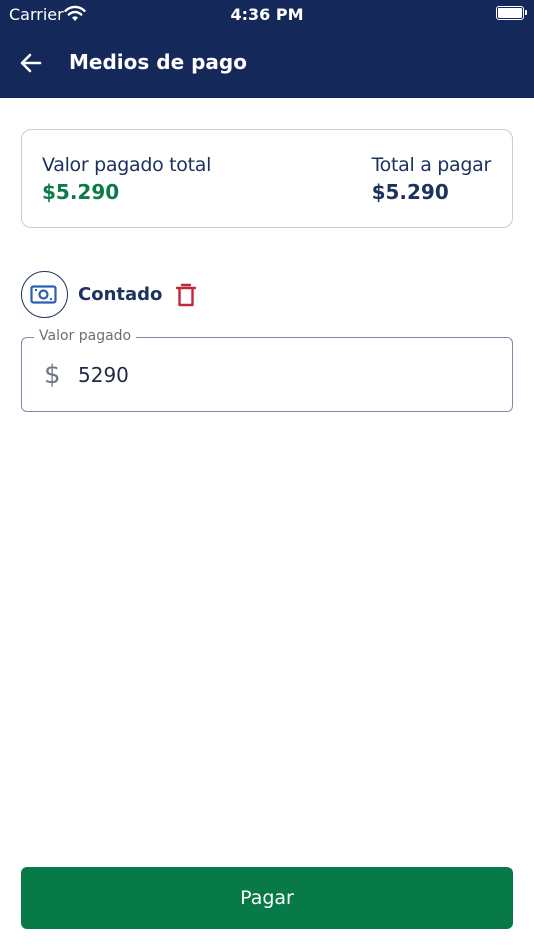  I want to click on status-bar: Carrier 4:36 PM, so click(267, 15).